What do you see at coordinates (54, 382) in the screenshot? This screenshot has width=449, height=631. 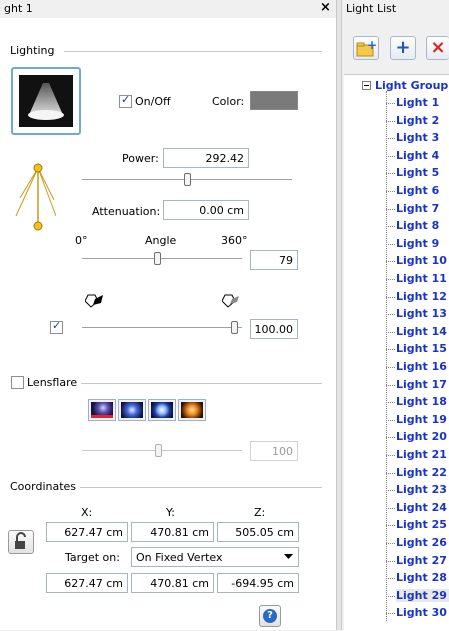 I see `lensflare-label: Lensflare` at bounding box center [54, 382].